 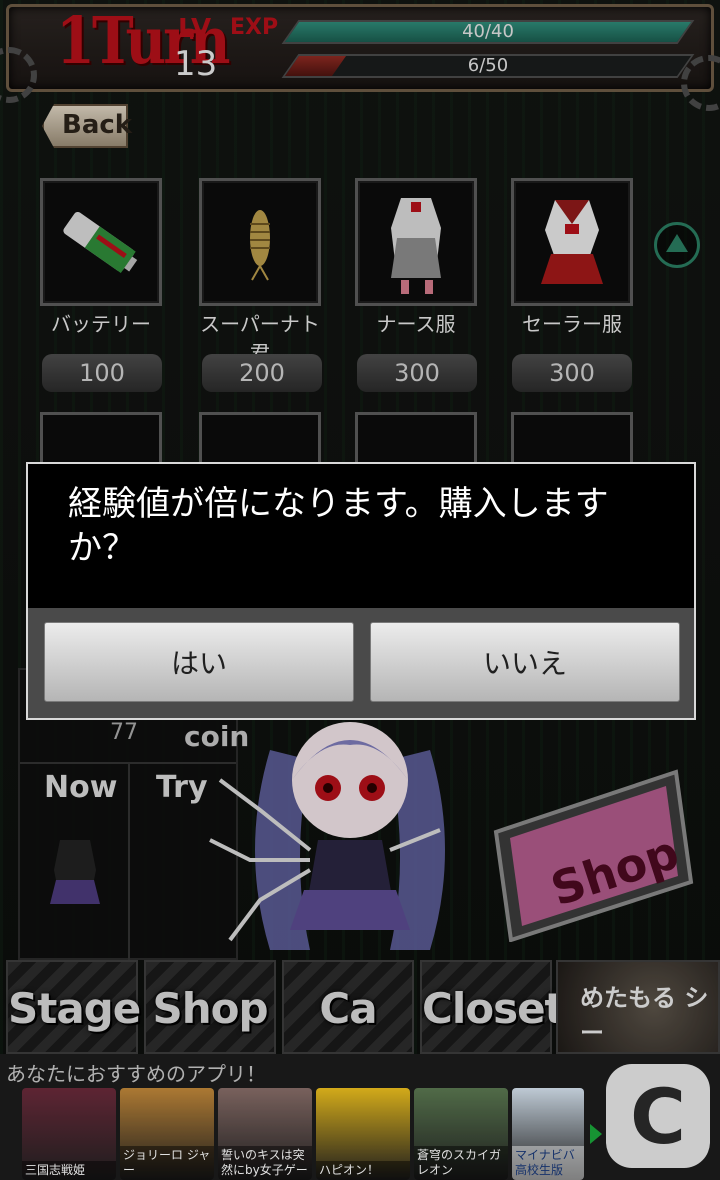 What do you see at coordinates (199, 662) in the screenshot?
I see `yes-button: はい` at bounding box center [199, 662].